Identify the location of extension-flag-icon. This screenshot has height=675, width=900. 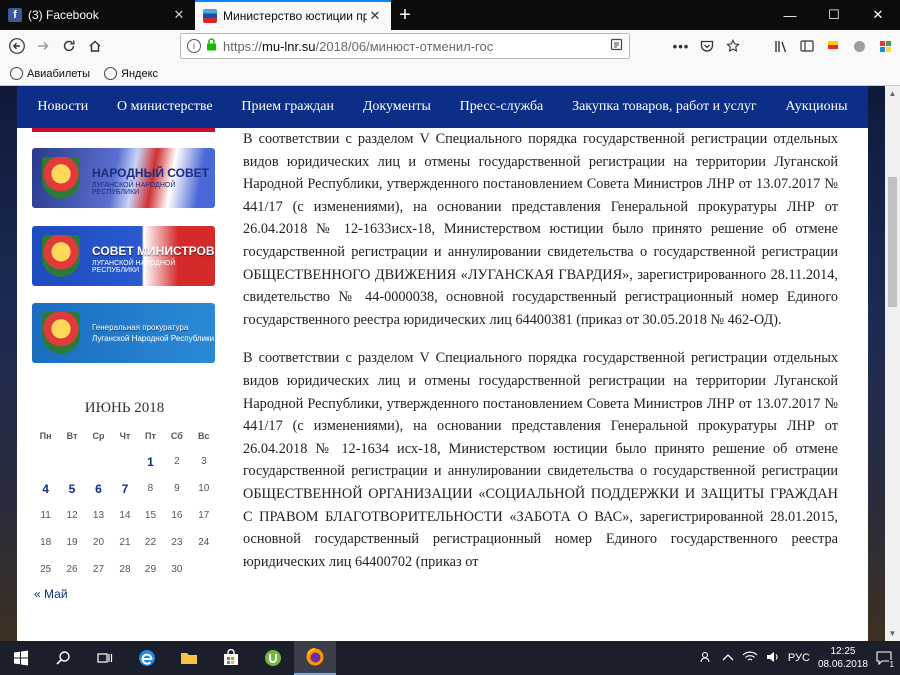
(833, 46).